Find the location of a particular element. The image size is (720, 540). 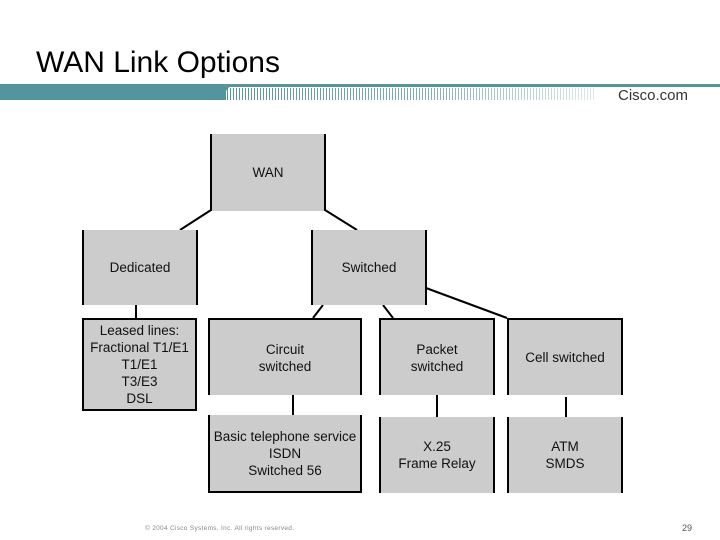

edge-wan-dedicated is located at coordinates (195, 220).